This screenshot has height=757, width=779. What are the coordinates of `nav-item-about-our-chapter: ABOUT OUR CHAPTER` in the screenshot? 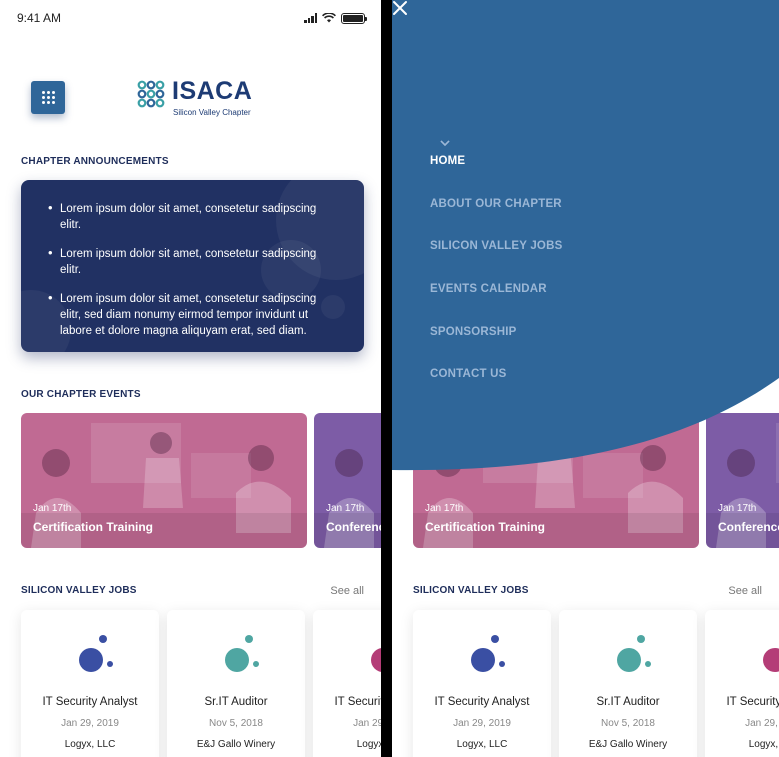 It's located at (496, 183).